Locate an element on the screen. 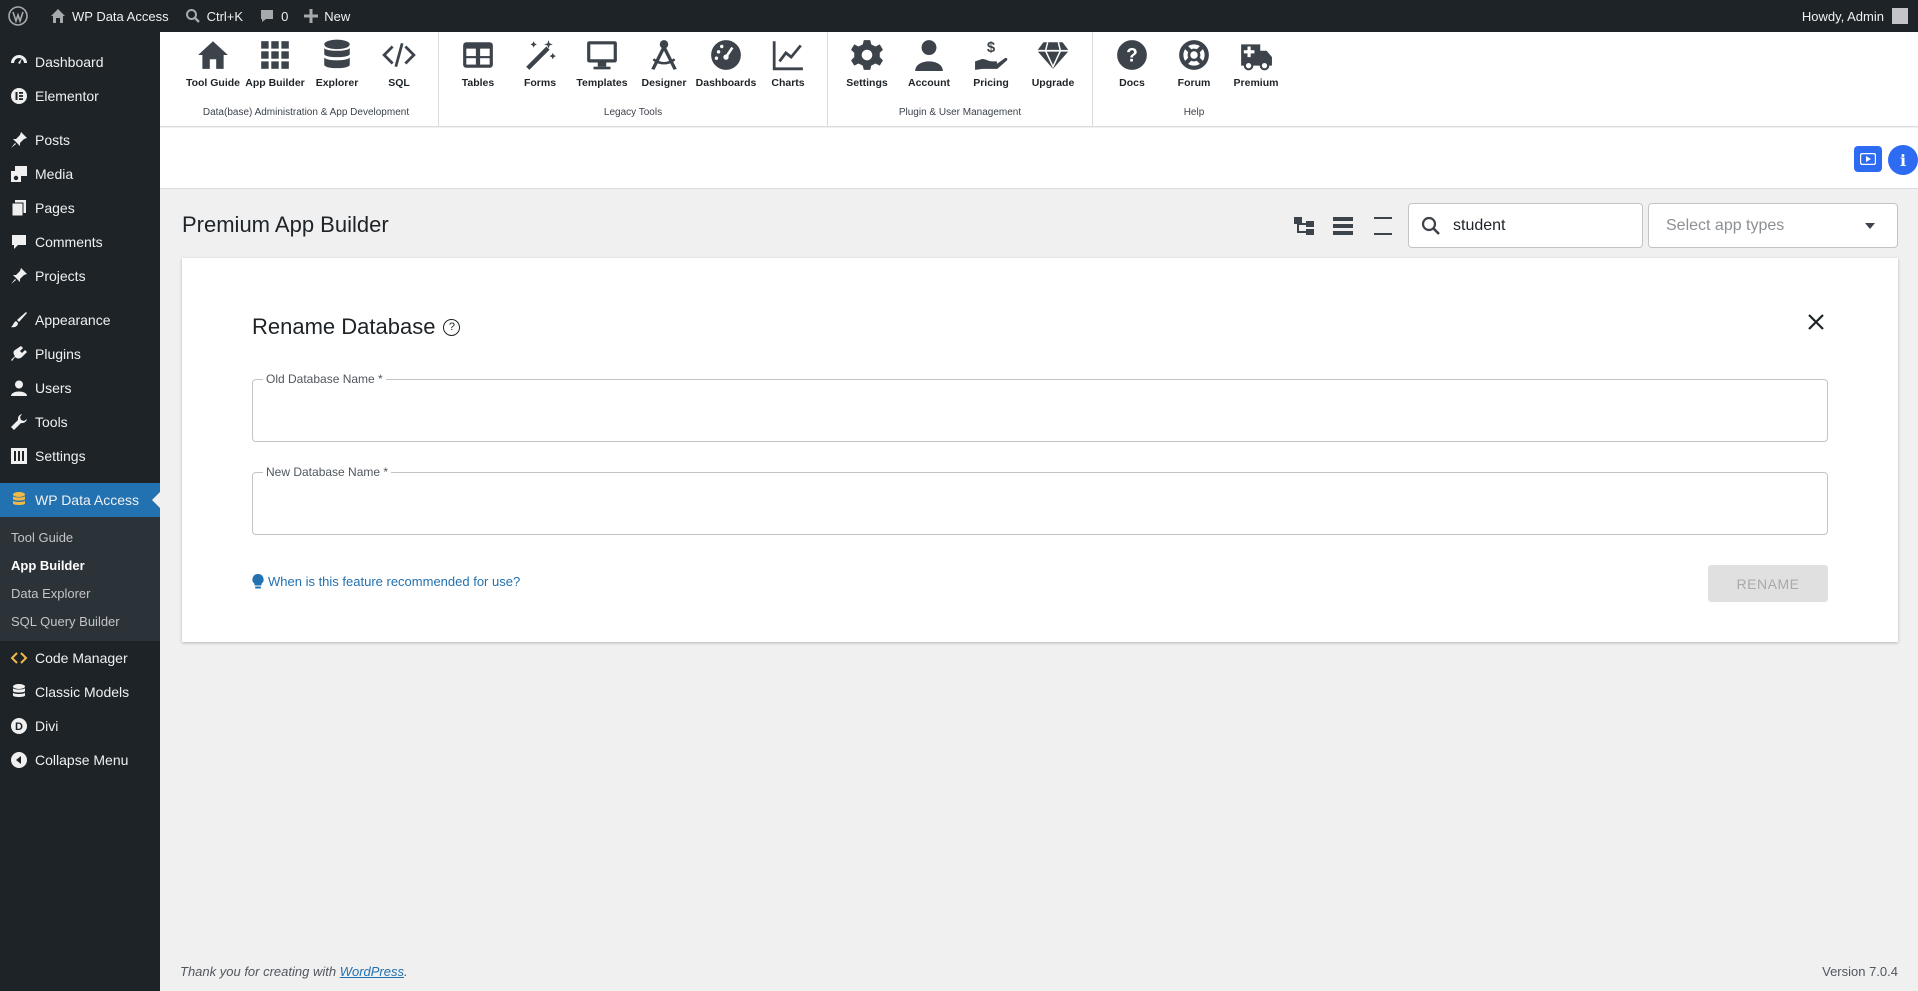 The height and width of the screenshot is (991, 1918). sidebar-item-label: Collapse Menu is located at coordinates (82, 760).